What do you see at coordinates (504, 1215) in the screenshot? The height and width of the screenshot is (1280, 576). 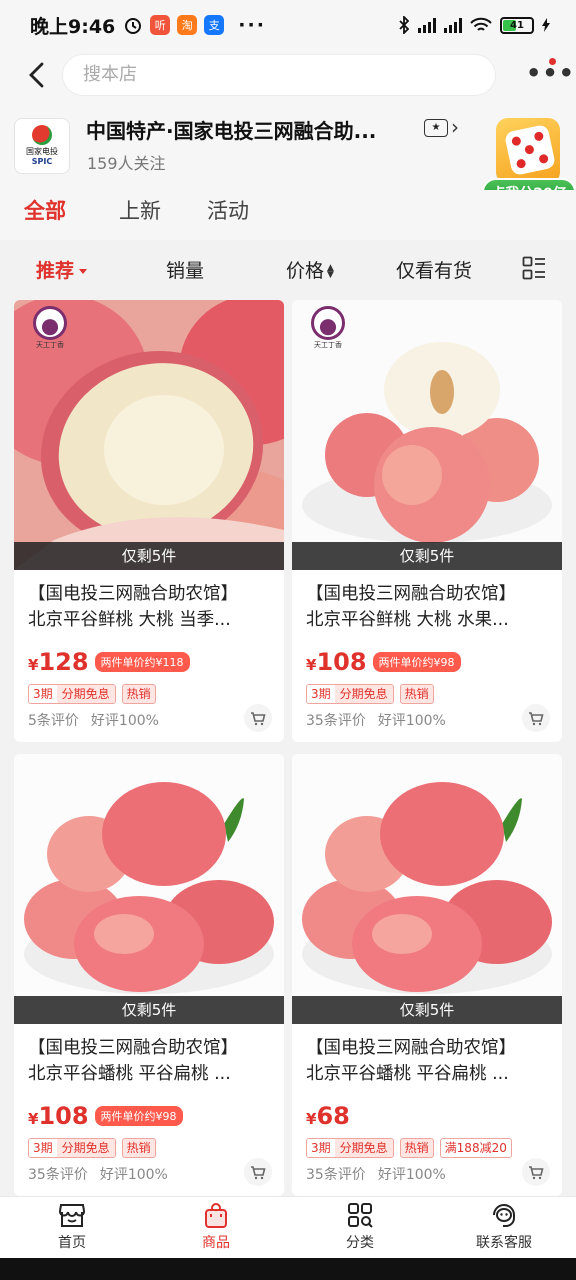 I see `customer-service-icon` at bounding box center [504, 1215].